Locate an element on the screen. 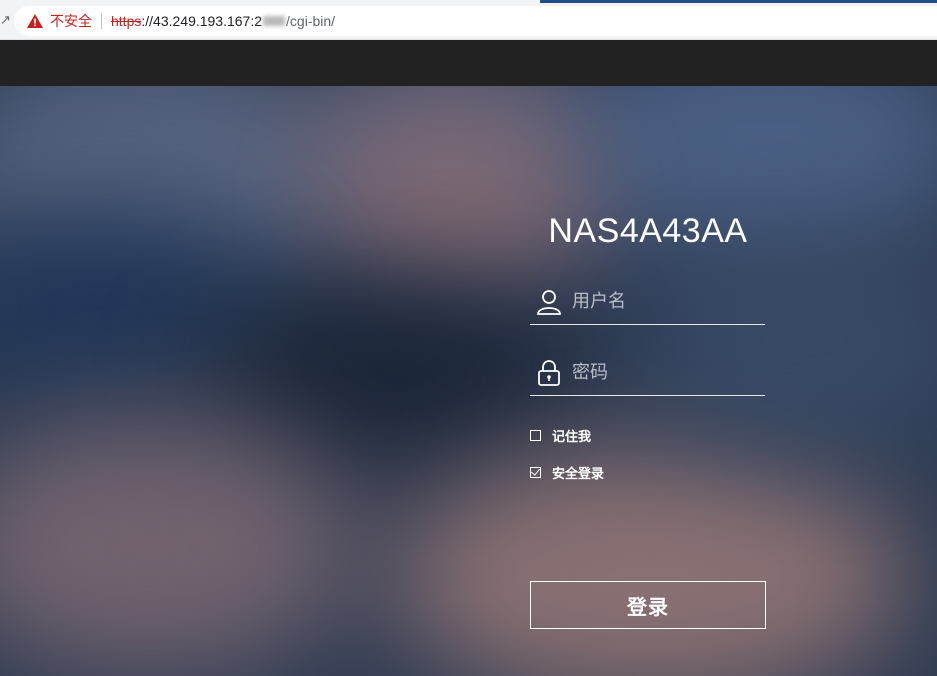 The height and width of the screenshot is (676, 937). address-bar: 不安全 https://43.249.193.167: 2/cgi-bin/ is located at coordinates (475, 21).